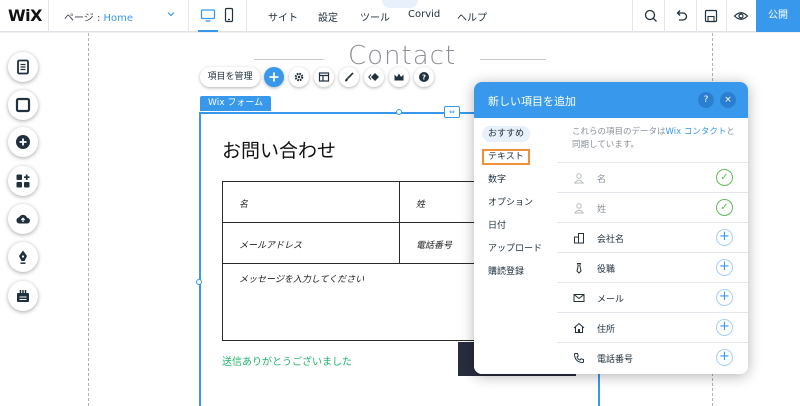  Describe the element at coordinates (681, 16) in the screenshot. I see `undo-icon` at that location.